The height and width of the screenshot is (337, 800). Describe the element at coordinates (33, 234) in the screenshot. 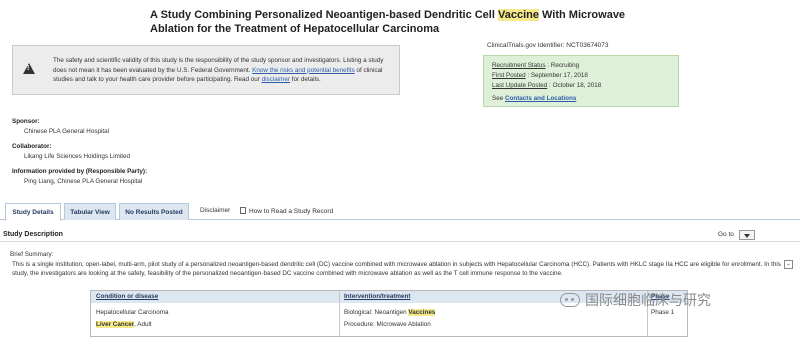

I see `section-title: Study Description` at that location.